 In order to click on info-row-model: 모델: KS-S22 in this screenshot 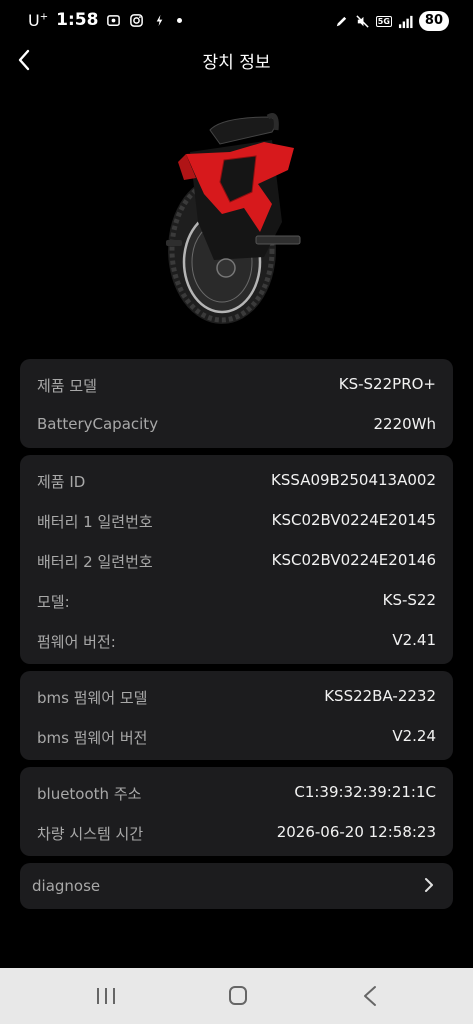, I will do `click(236, 600)`.